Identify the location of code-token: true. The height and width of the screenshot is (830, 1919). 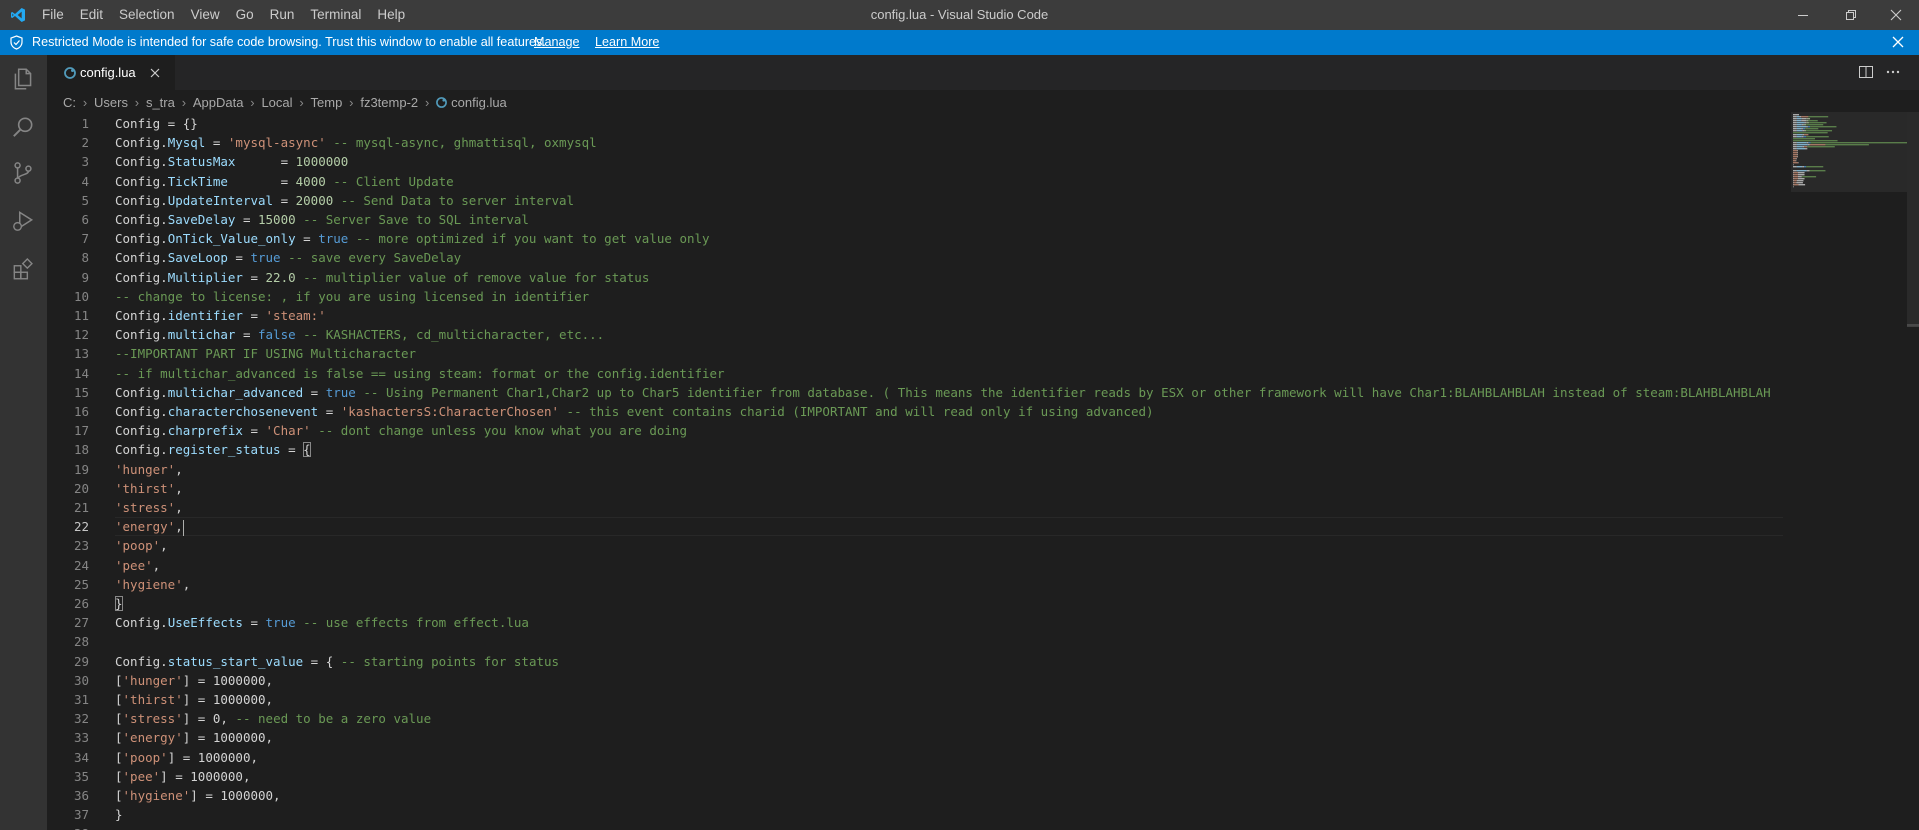
(265, 258).